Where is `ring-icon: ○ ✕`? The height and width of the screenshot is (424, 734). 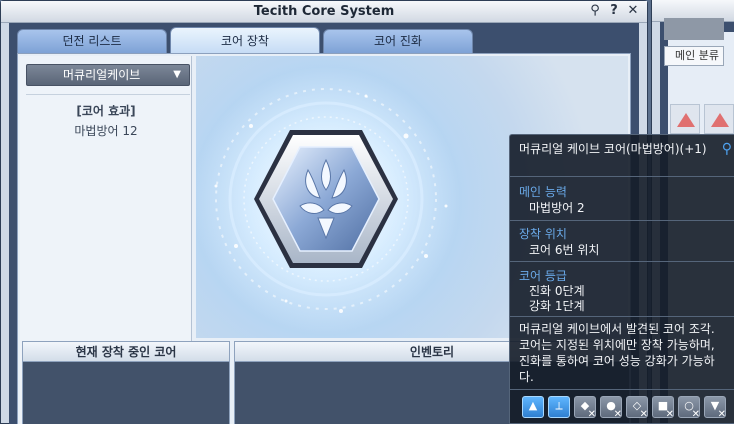
ring-icon: ○ ✕ is located at coordinates (689, 408).